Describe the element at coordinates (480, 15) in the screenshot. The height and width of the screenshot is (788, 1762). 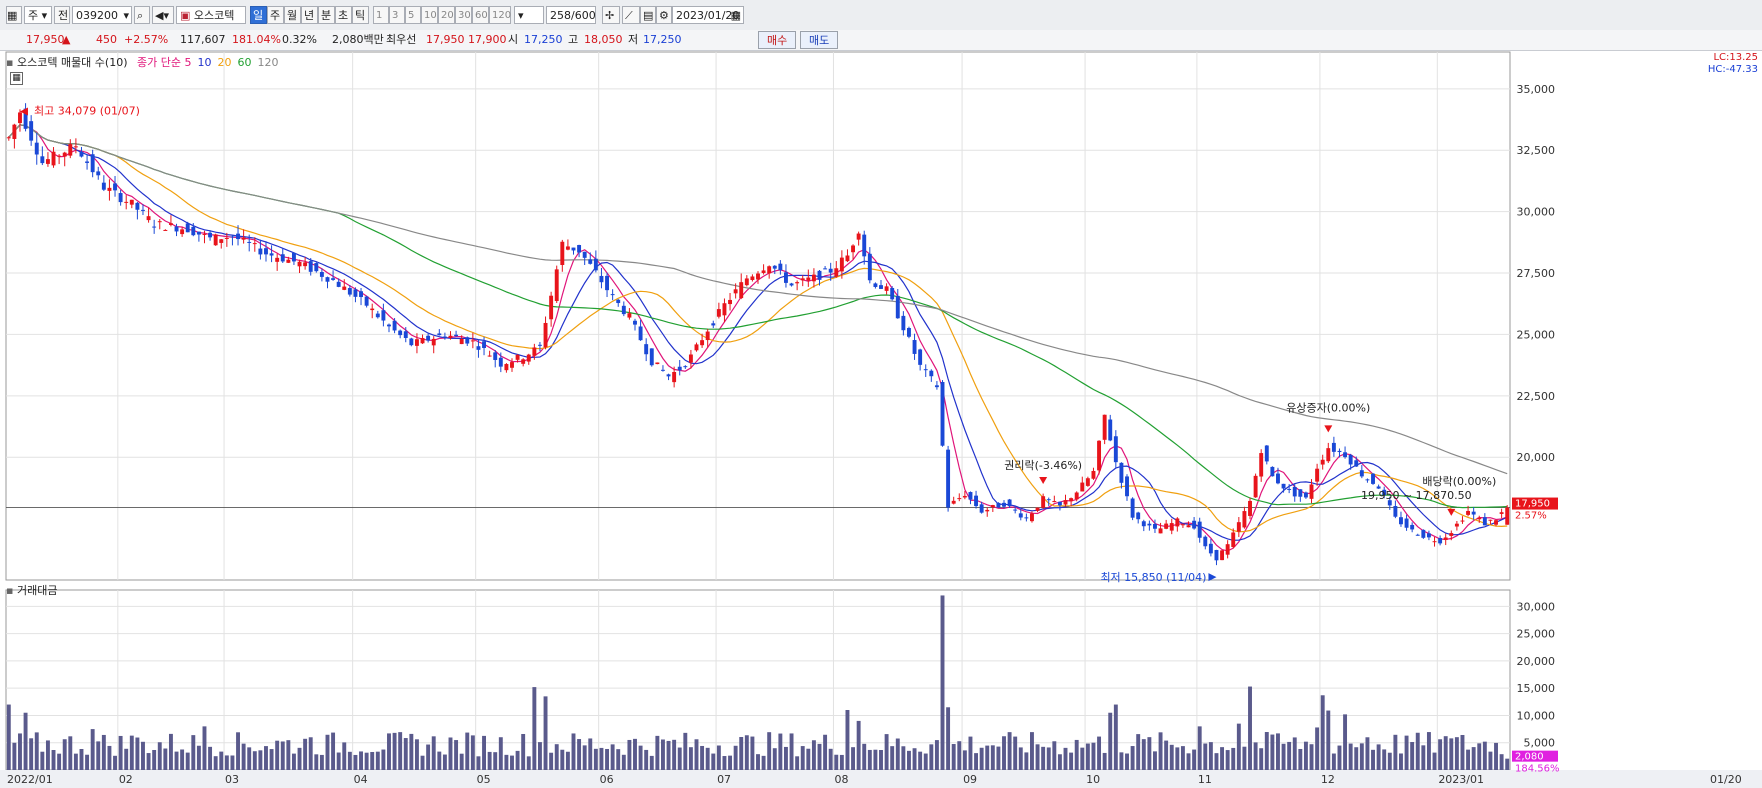
I see `minute-step-6-button: 60` at that location.